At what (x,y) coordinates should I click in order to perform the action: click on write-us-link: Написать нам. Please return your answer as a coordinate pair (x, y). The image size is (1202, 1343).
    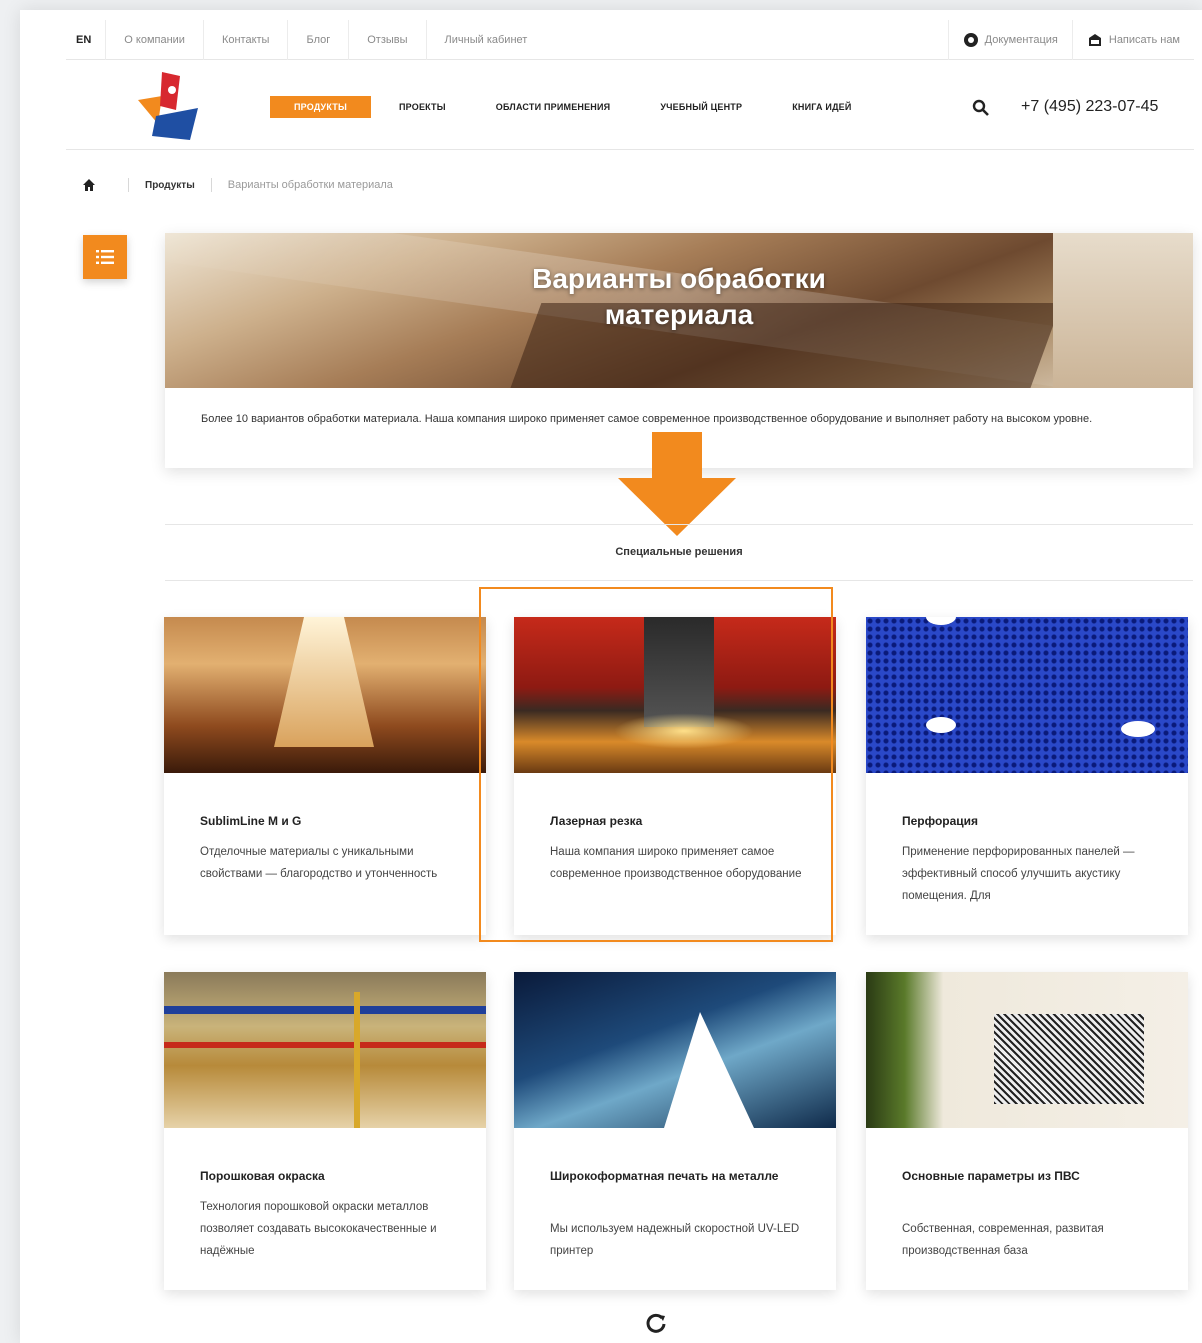
    Looking at the image, I should click on (1132, 39).